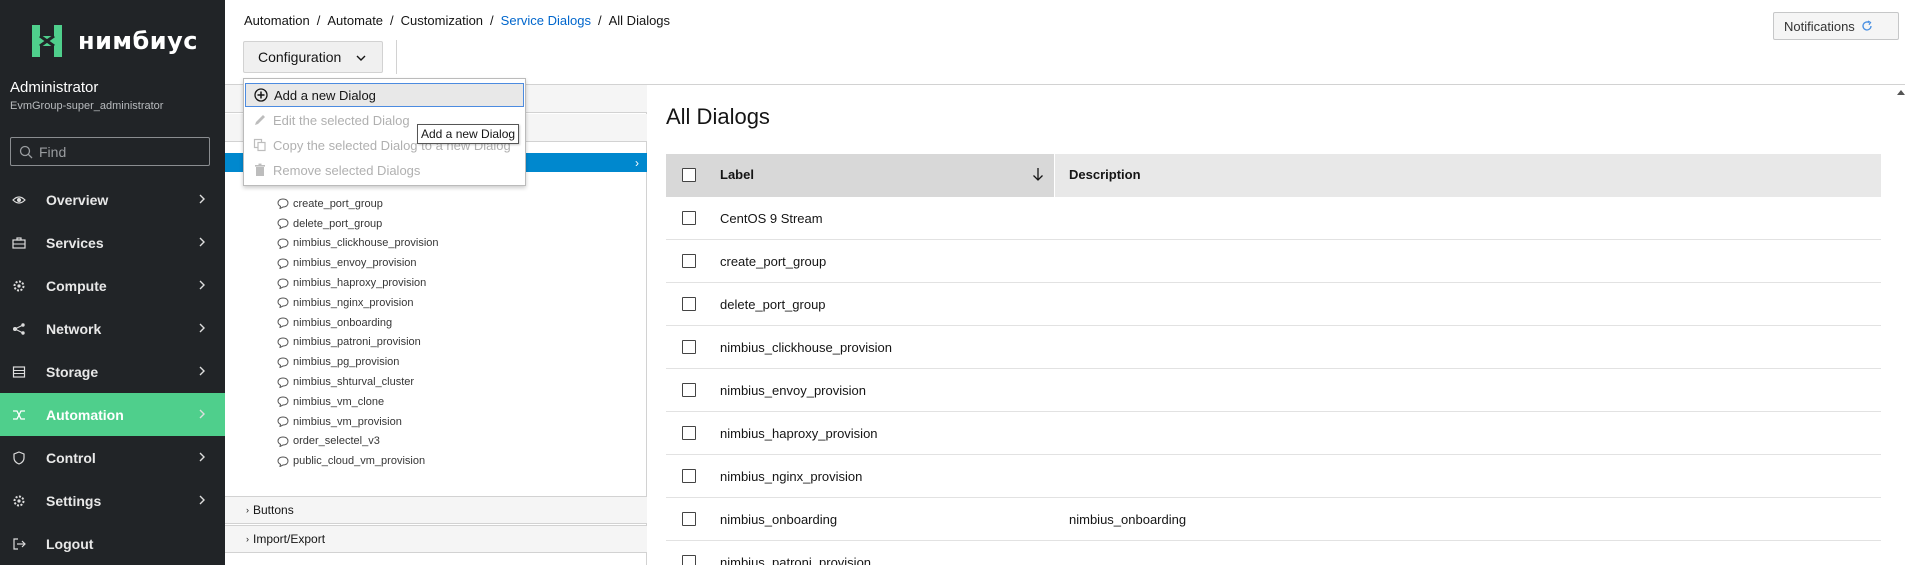 The width and height of the screenshot is (1905, 565). I want to click on tree-node-label: create_port_group, so click(338, 203).